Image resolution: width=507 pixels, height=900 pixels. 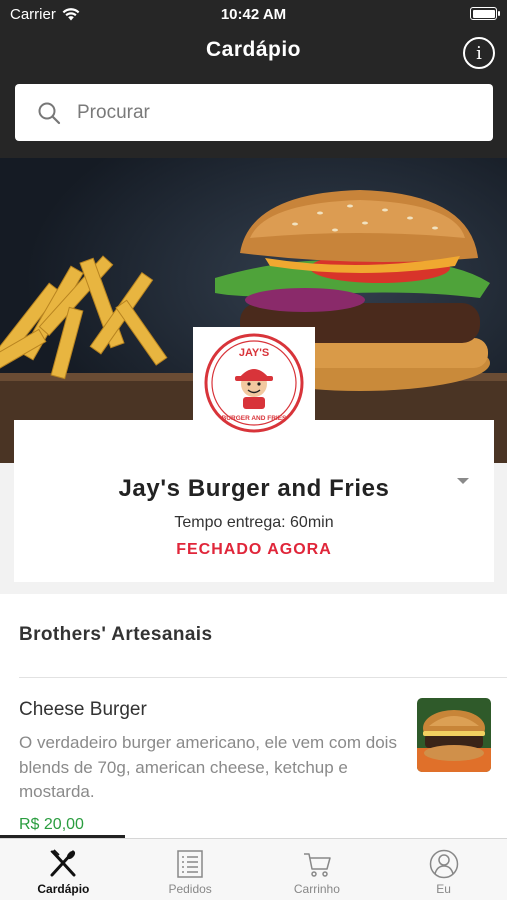 I want to click on status-bar: Carrier 10:42 AM, so click(x=253, y=14).